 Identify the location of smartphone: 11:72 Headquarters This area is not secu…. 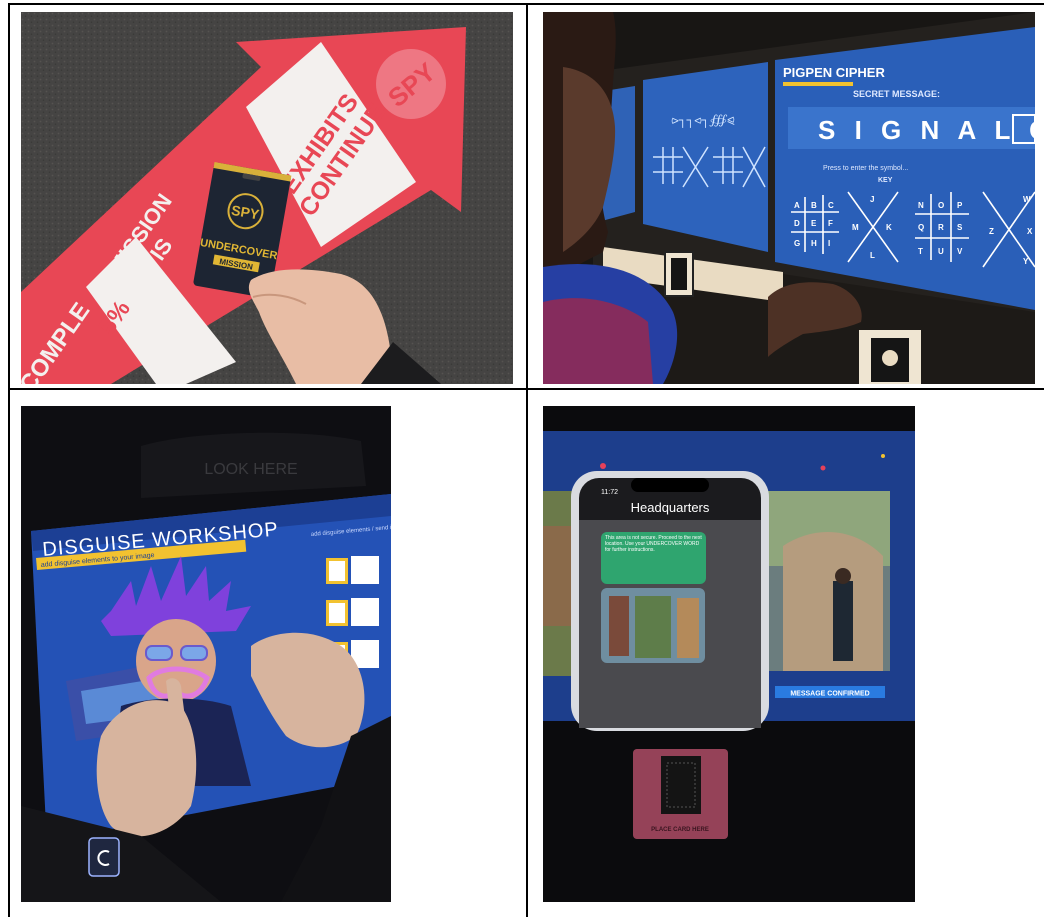
(670, 601).